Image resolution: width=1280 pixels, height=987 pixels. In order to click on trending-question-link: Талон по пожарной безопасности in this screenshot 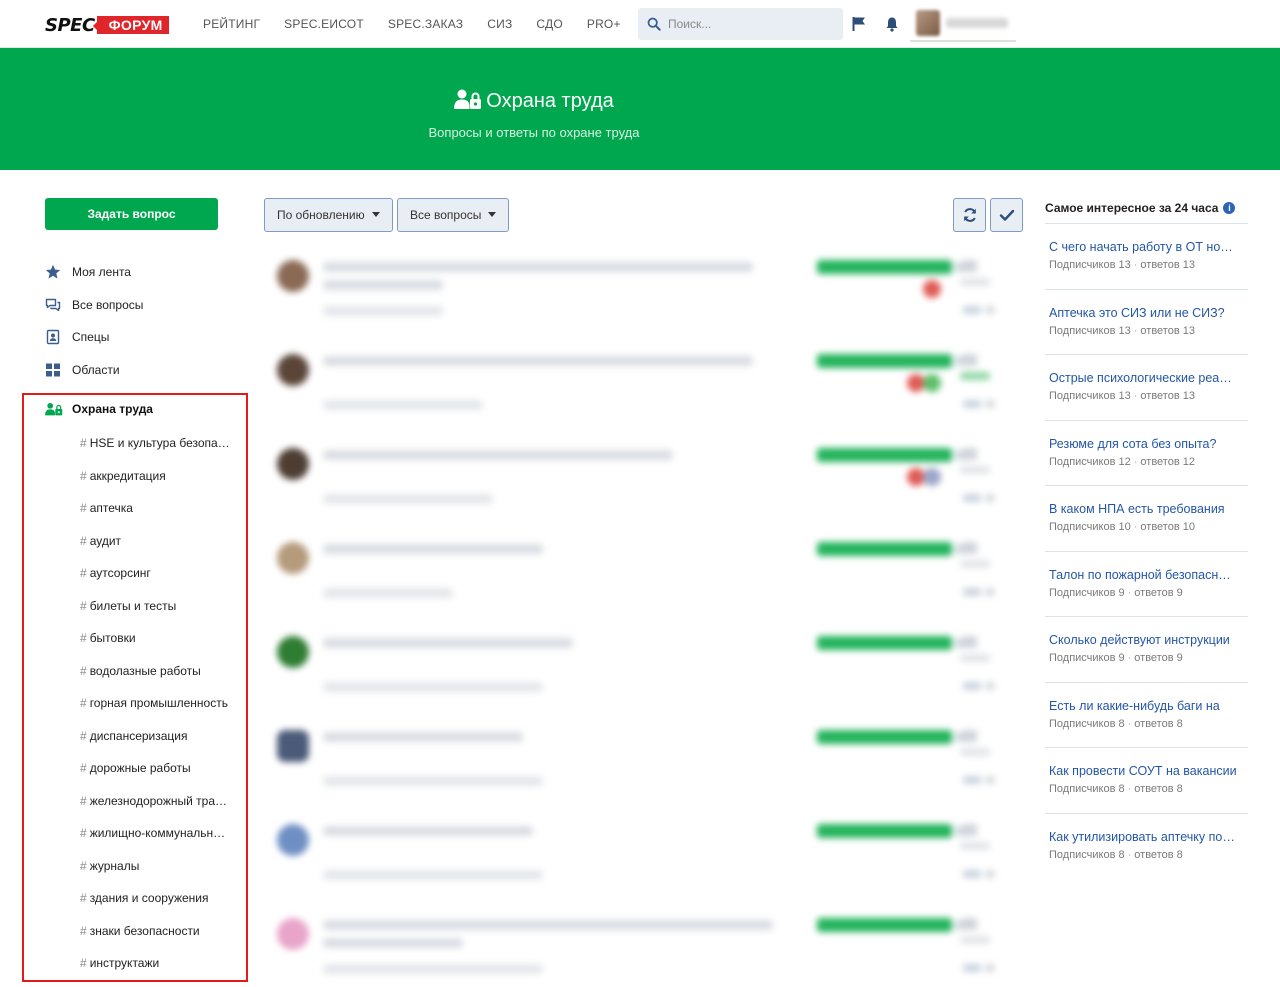, I will do `click(1143, 575)`.